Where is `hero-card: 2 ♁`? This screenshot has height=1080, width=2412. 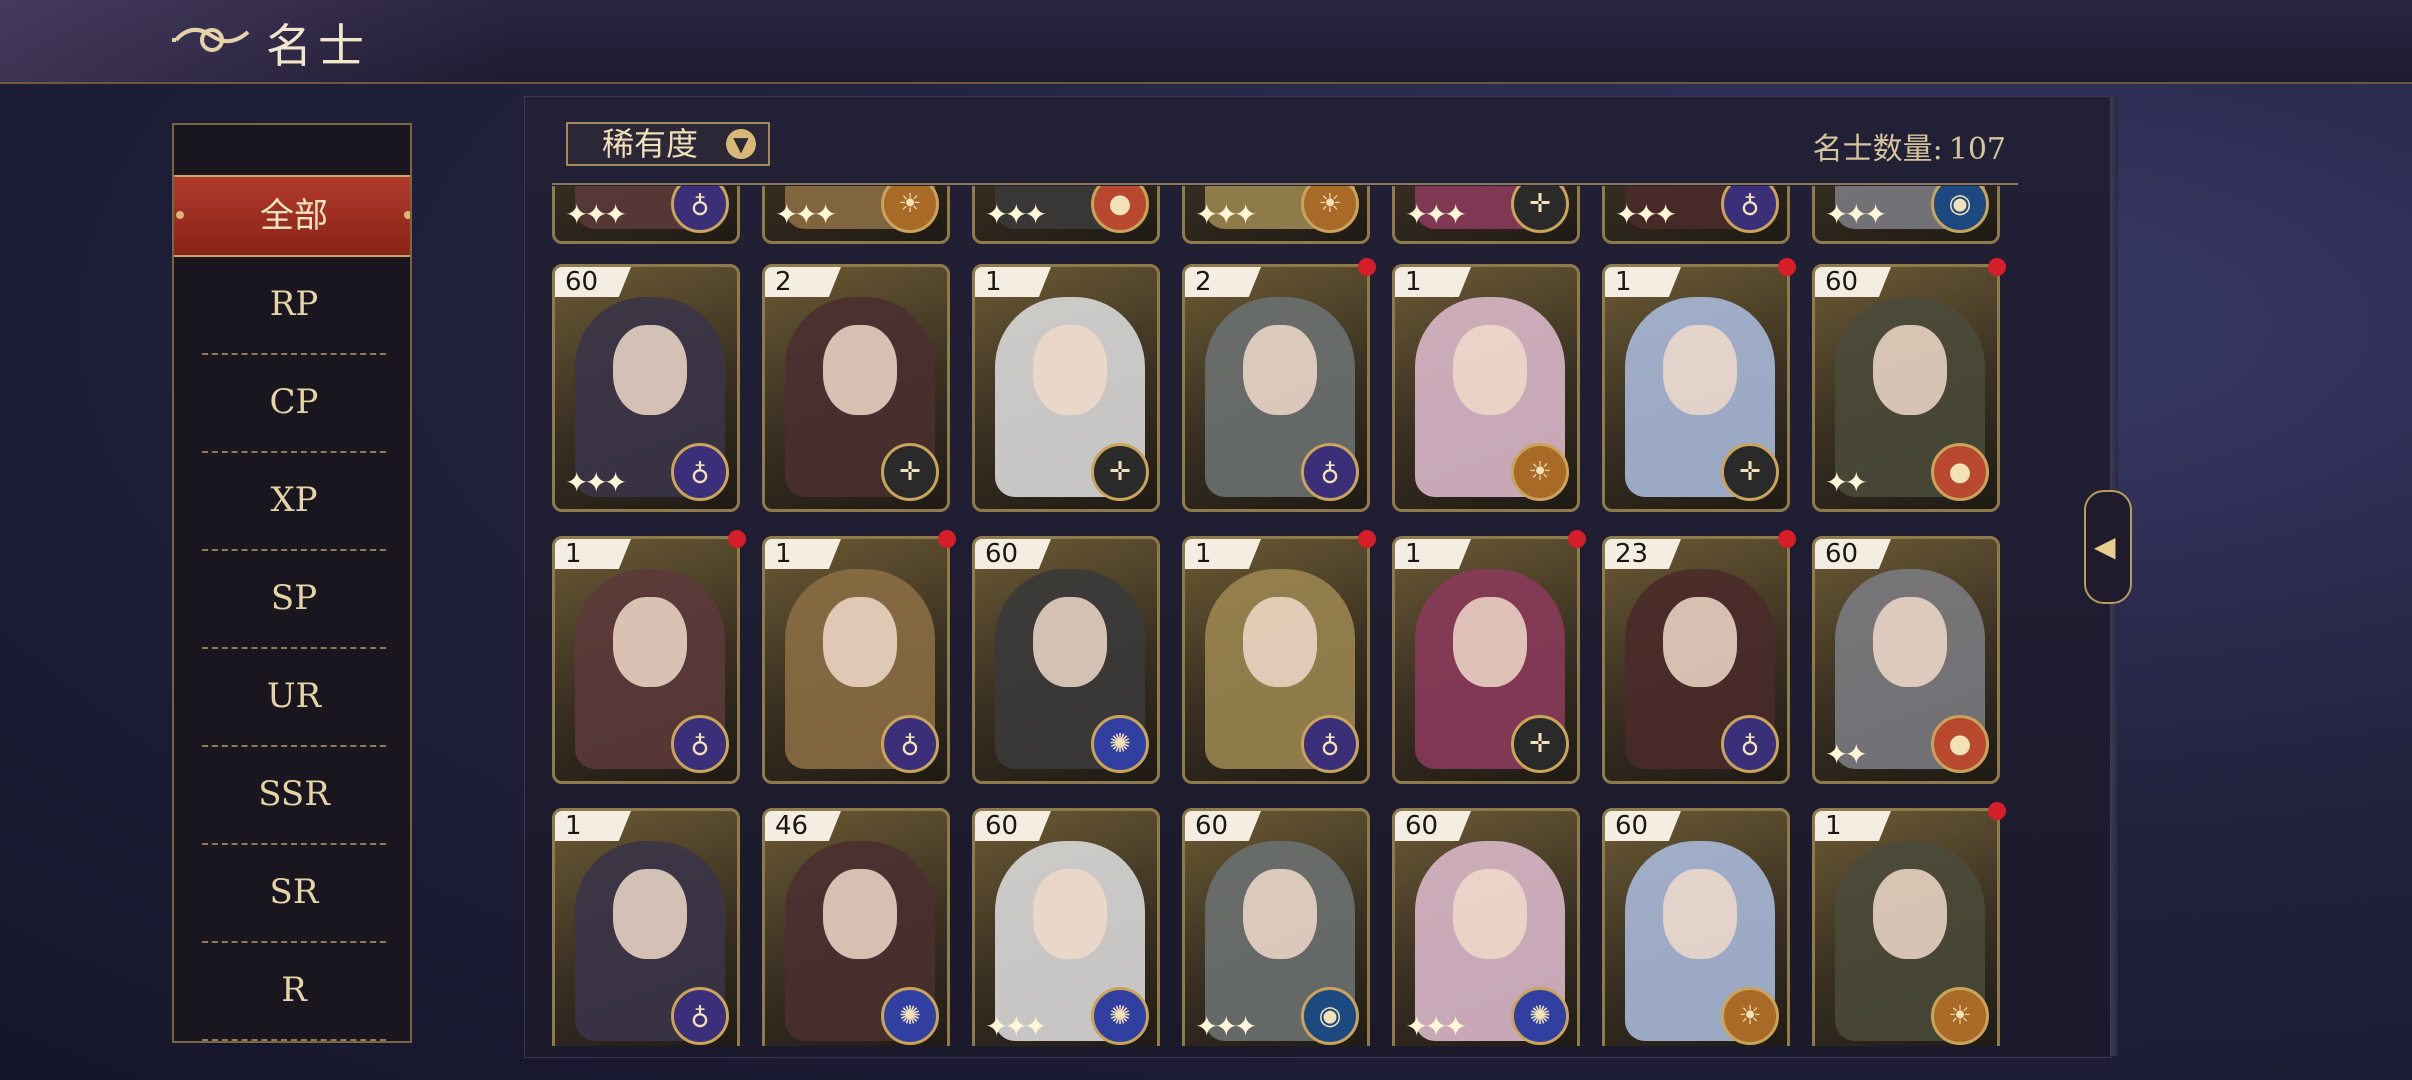
hero-card: 2 ♁ is located at coordinates (1276, 388).